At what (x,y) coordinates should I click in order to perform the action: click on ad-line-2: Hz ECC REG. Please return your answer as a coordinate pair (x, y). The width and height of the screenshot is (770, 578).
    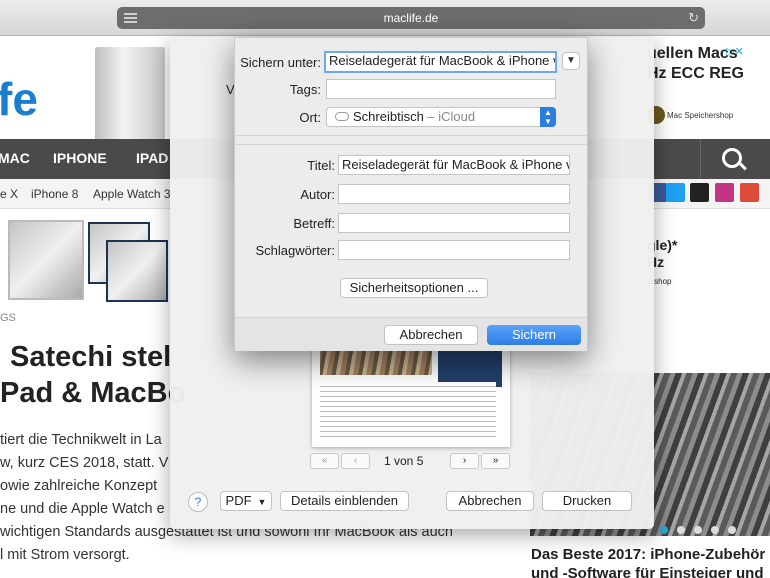
    Looking at the image, I should click on (695, 73).